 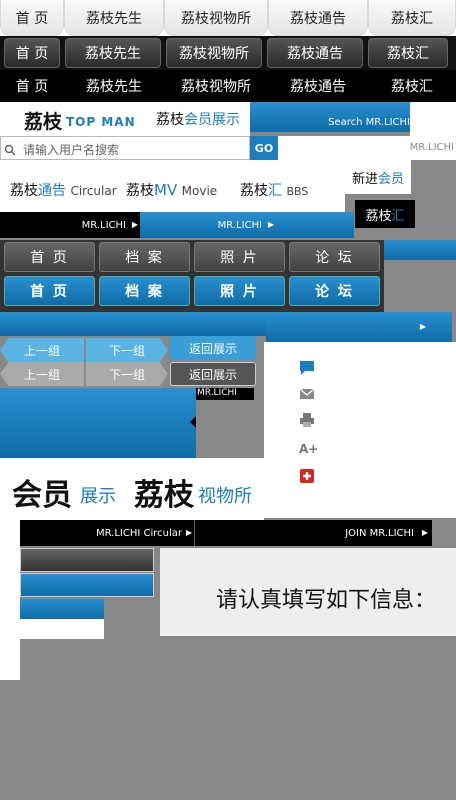 I want to click on member-title: 荔枝会员展示, so click(x=198, y=119).